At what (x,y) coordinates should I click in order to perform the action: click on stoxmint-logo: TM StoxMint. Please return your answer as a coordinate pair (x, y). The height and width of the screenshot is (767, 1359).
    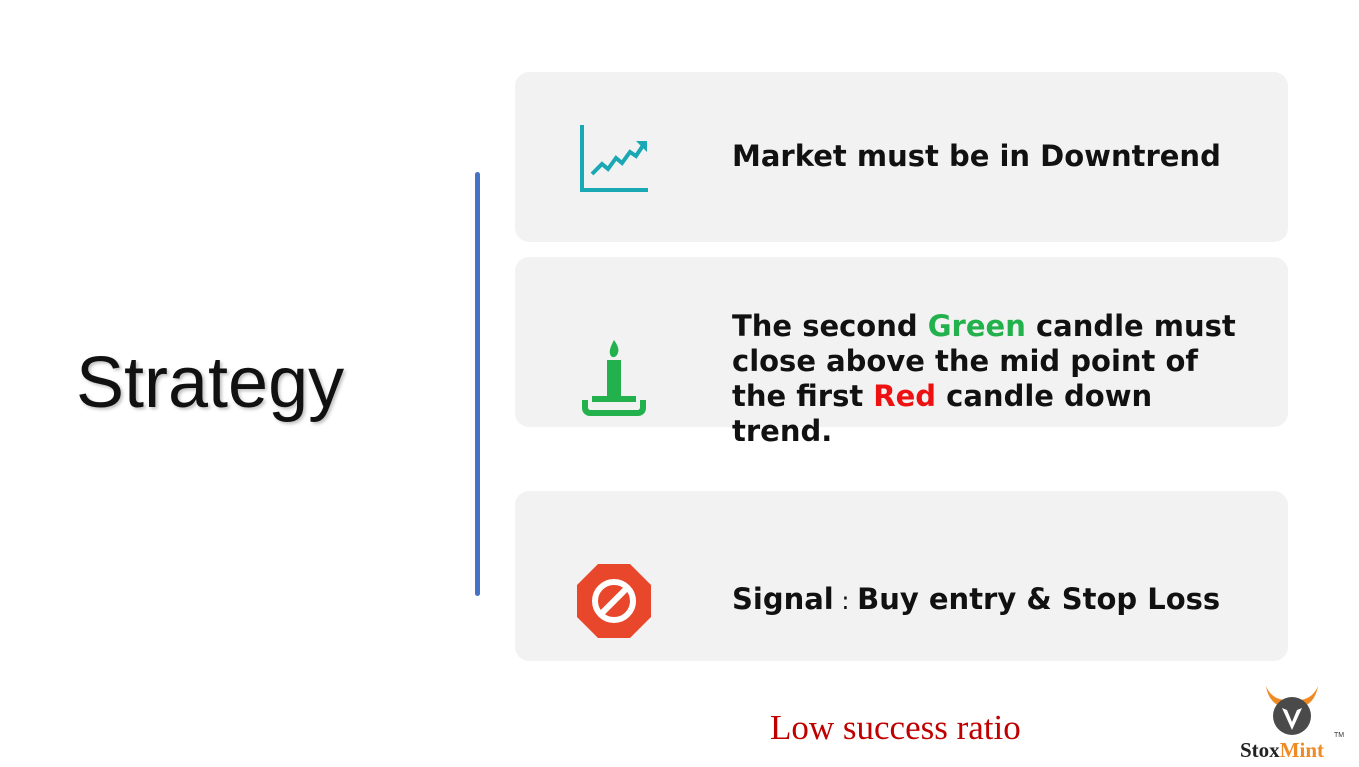
    Looking at the image, I should click on (1294, 723).